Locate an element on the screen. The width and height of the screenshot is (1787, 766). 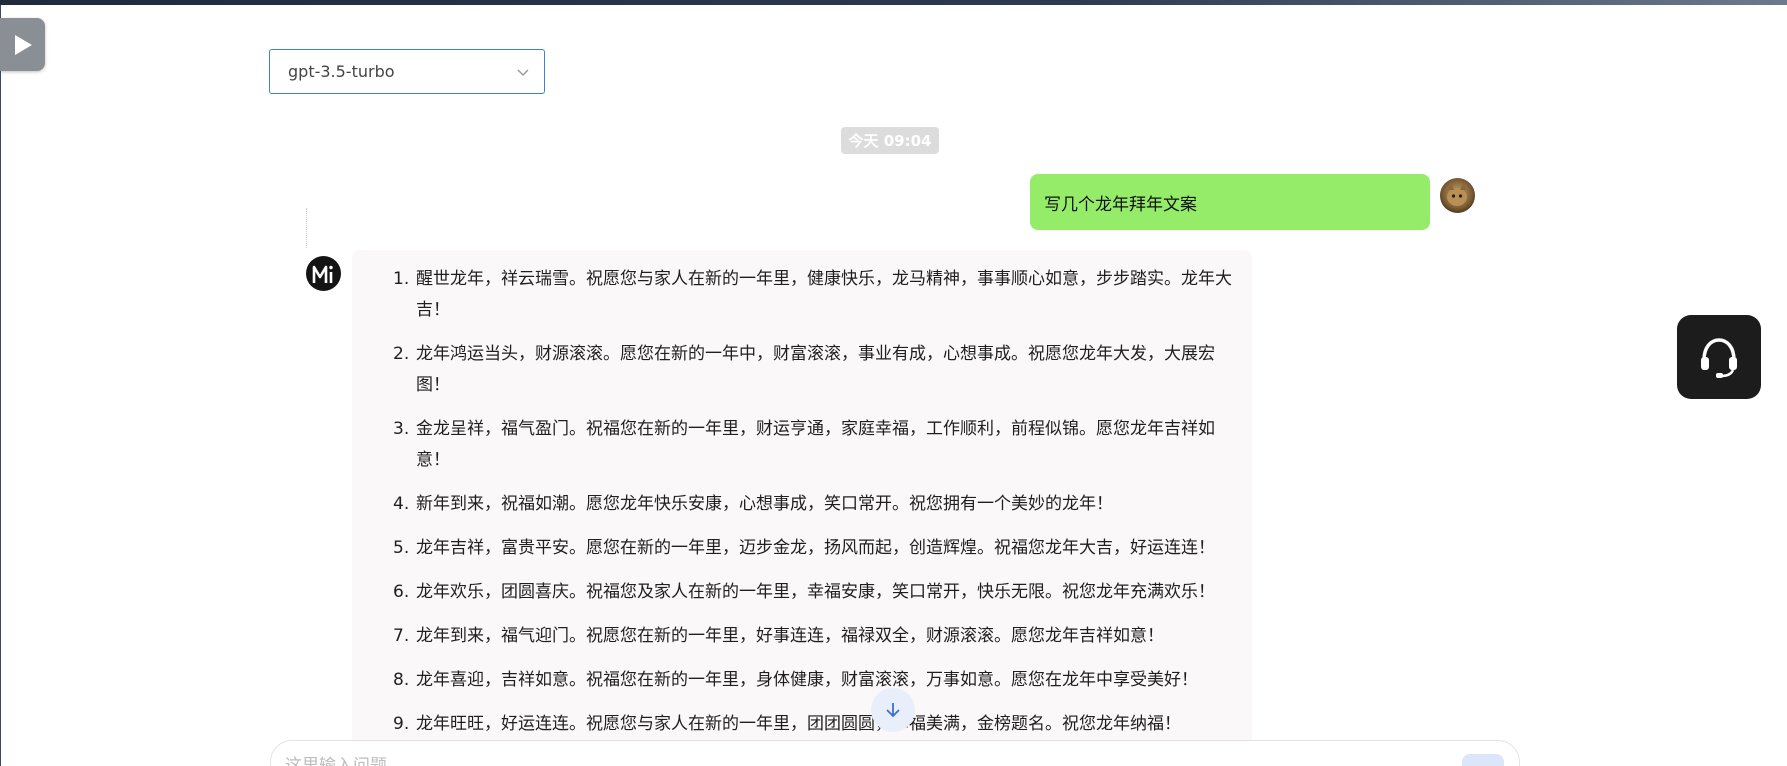
assistant-avatar is located at coordinates (323, 273).